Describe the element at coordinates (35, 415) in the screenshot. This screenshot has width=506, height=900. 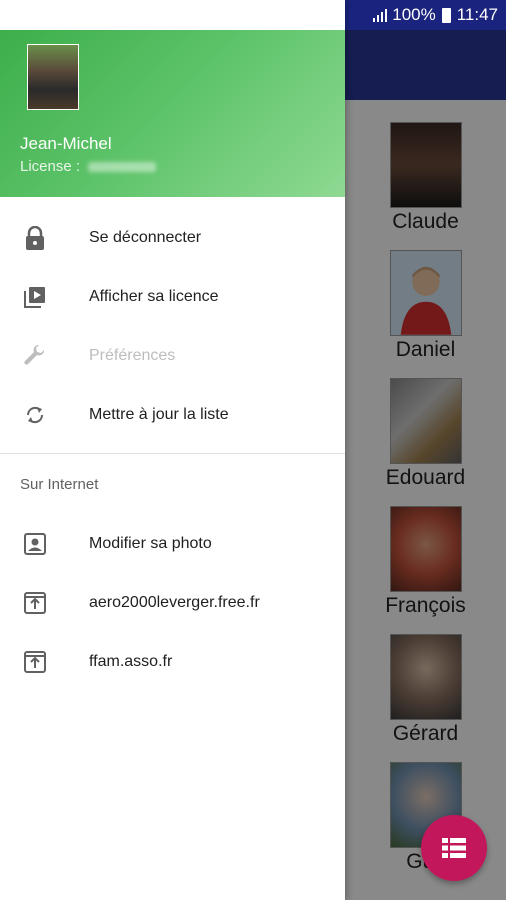
I see `sync-icon` at that location.